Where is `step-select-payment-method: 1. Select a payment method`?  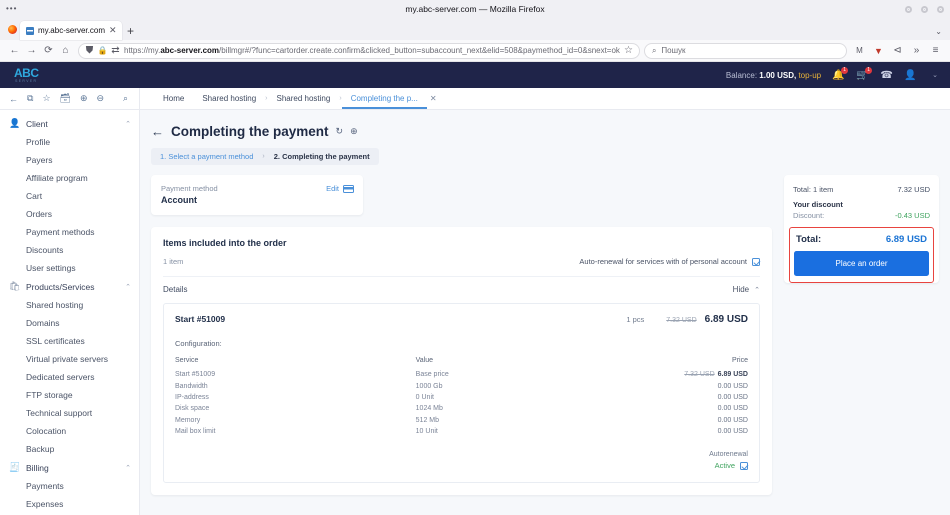
step-select-payment-method: 1. Select a payment method is located at coordinates (206, 156).